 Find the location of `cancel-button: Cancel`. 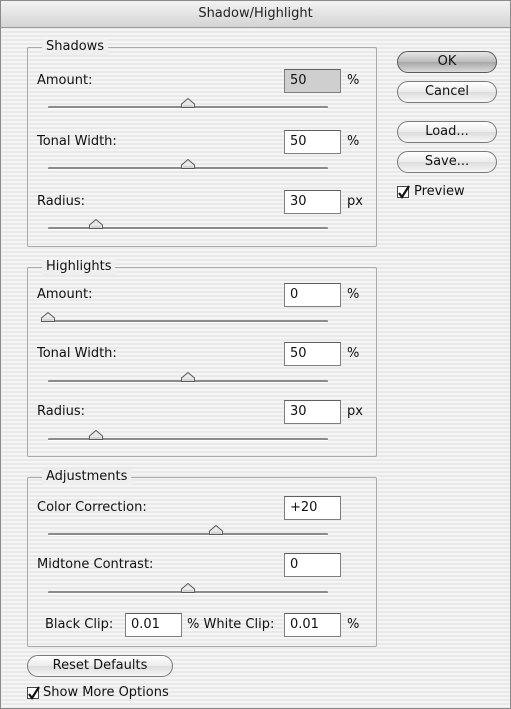

cancel-button: Cancel is located at coordinates (447, 92).